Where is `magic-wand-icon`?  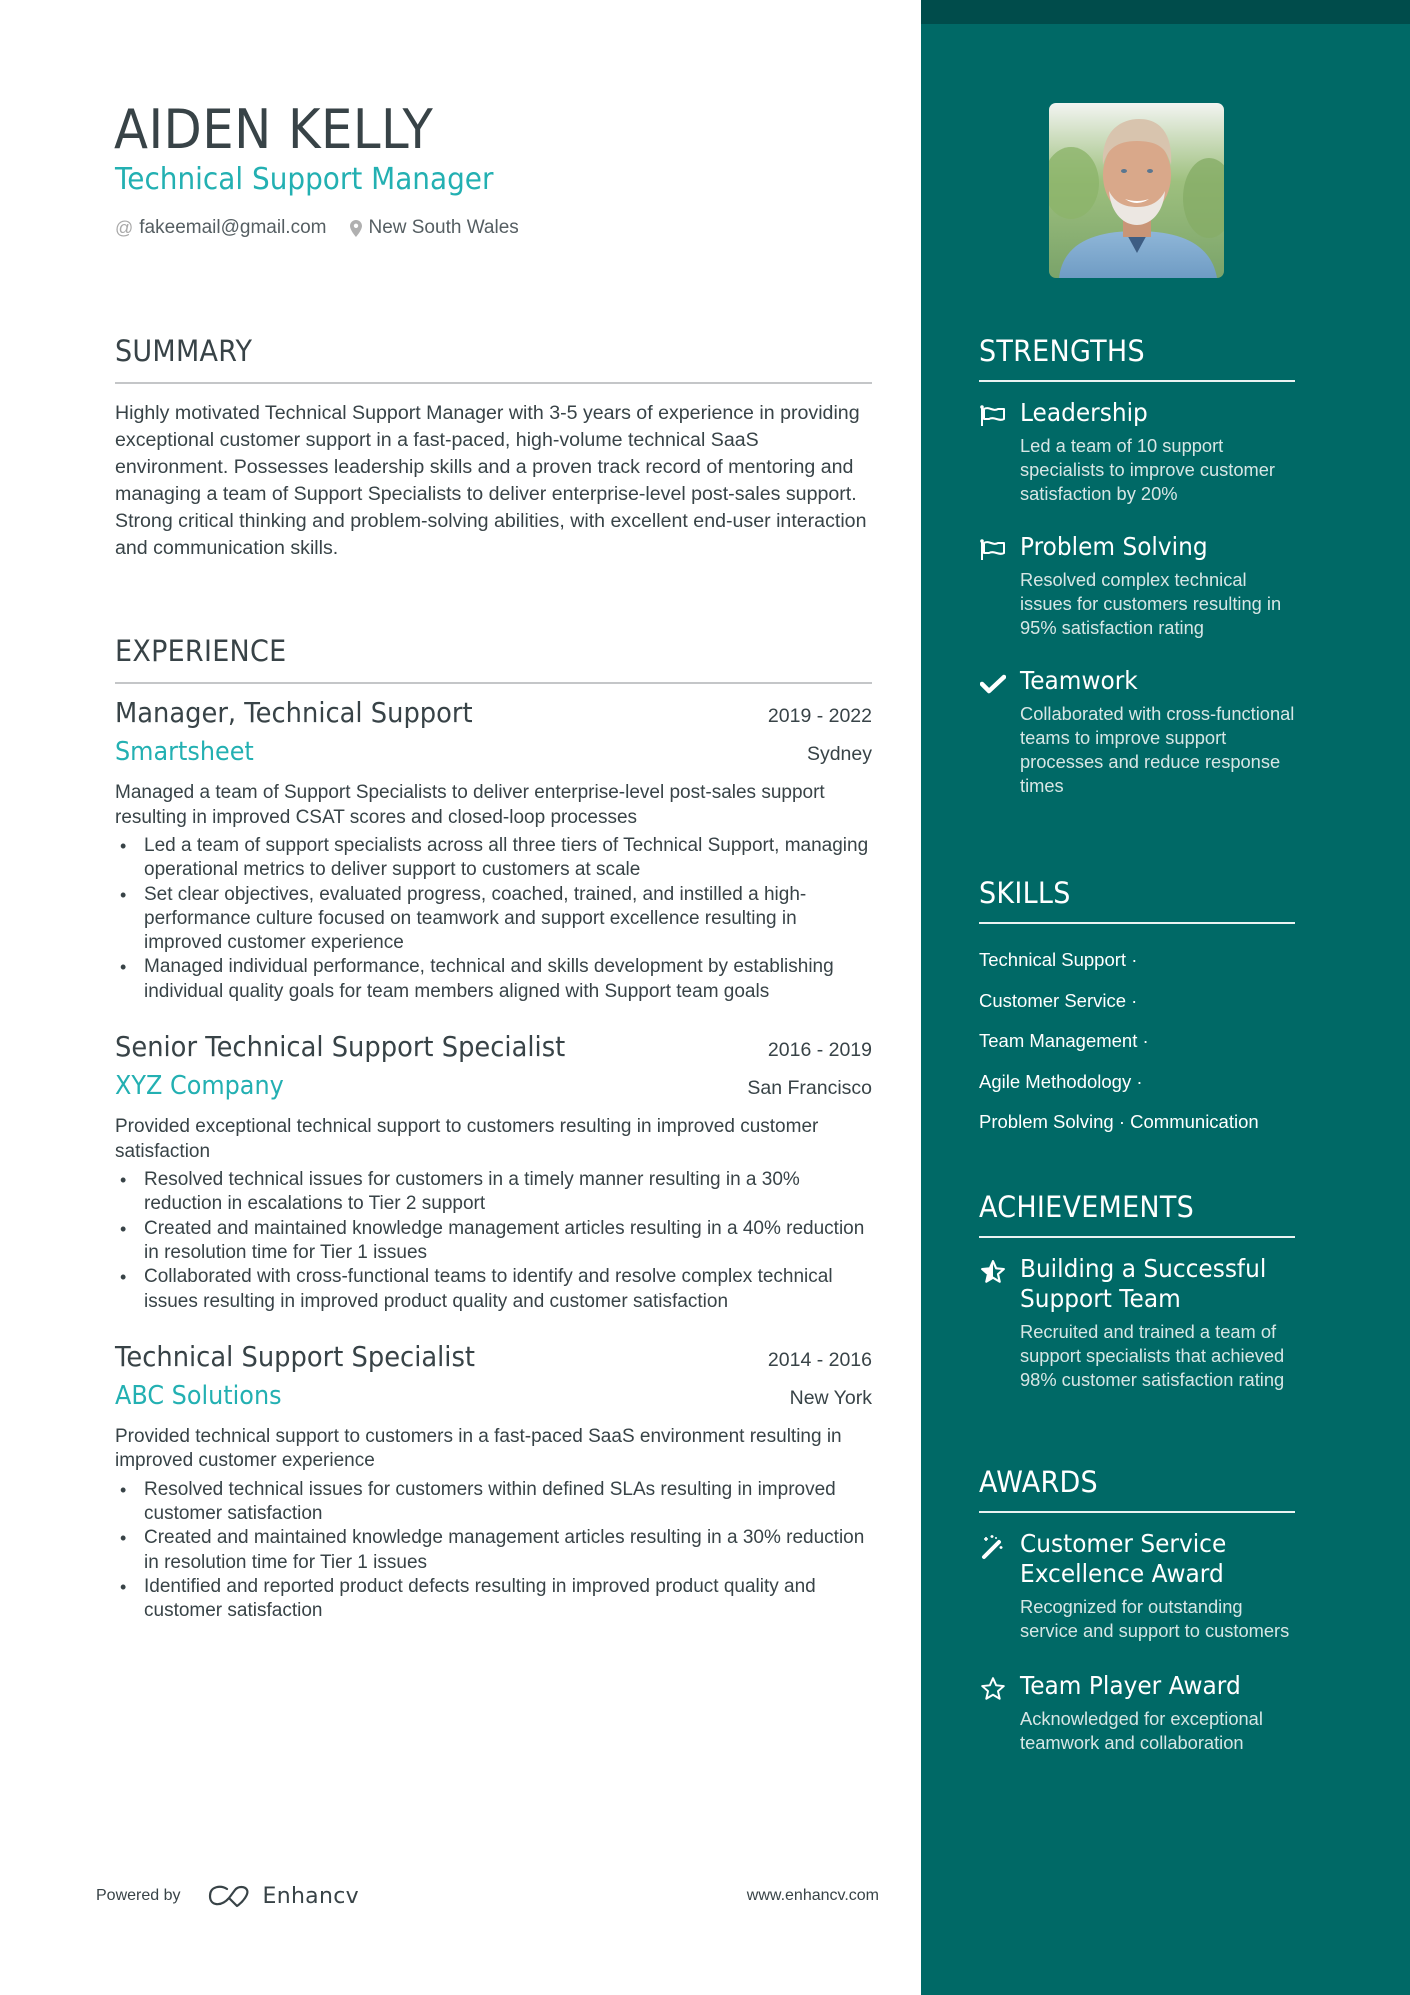
magic-wand-icon is located at coordinates (993, 1547).